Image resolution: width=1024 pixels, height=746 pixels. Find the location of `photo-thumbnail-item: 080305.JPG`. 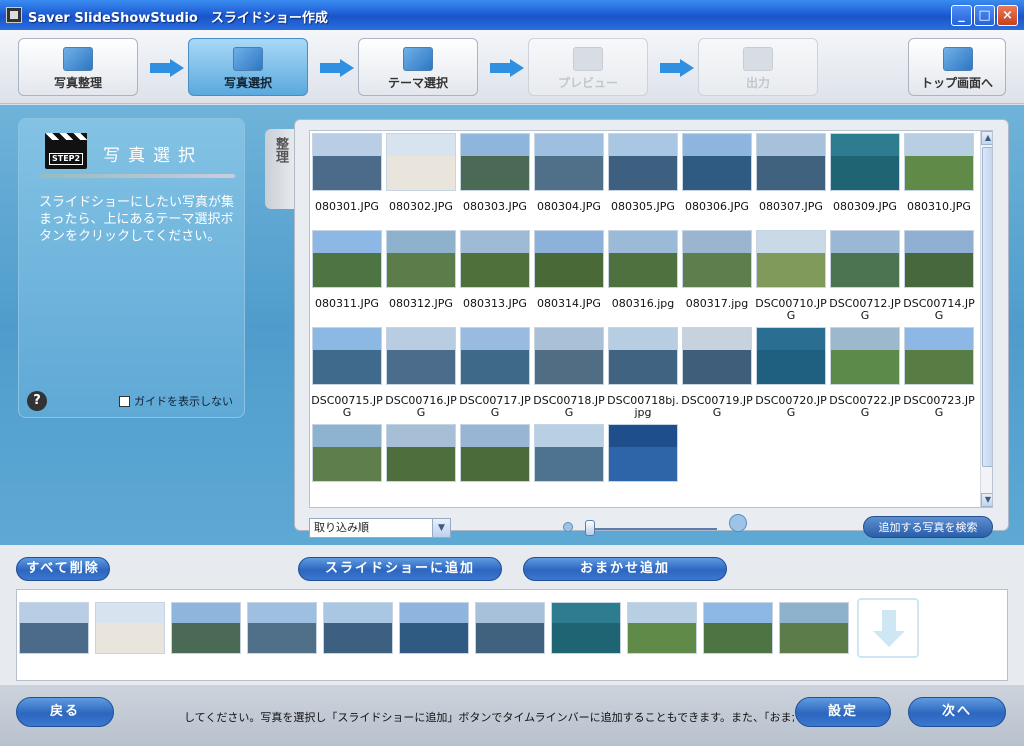

photo-thumbnail-item: 080305.JPG is located at coordinates (643, 179).